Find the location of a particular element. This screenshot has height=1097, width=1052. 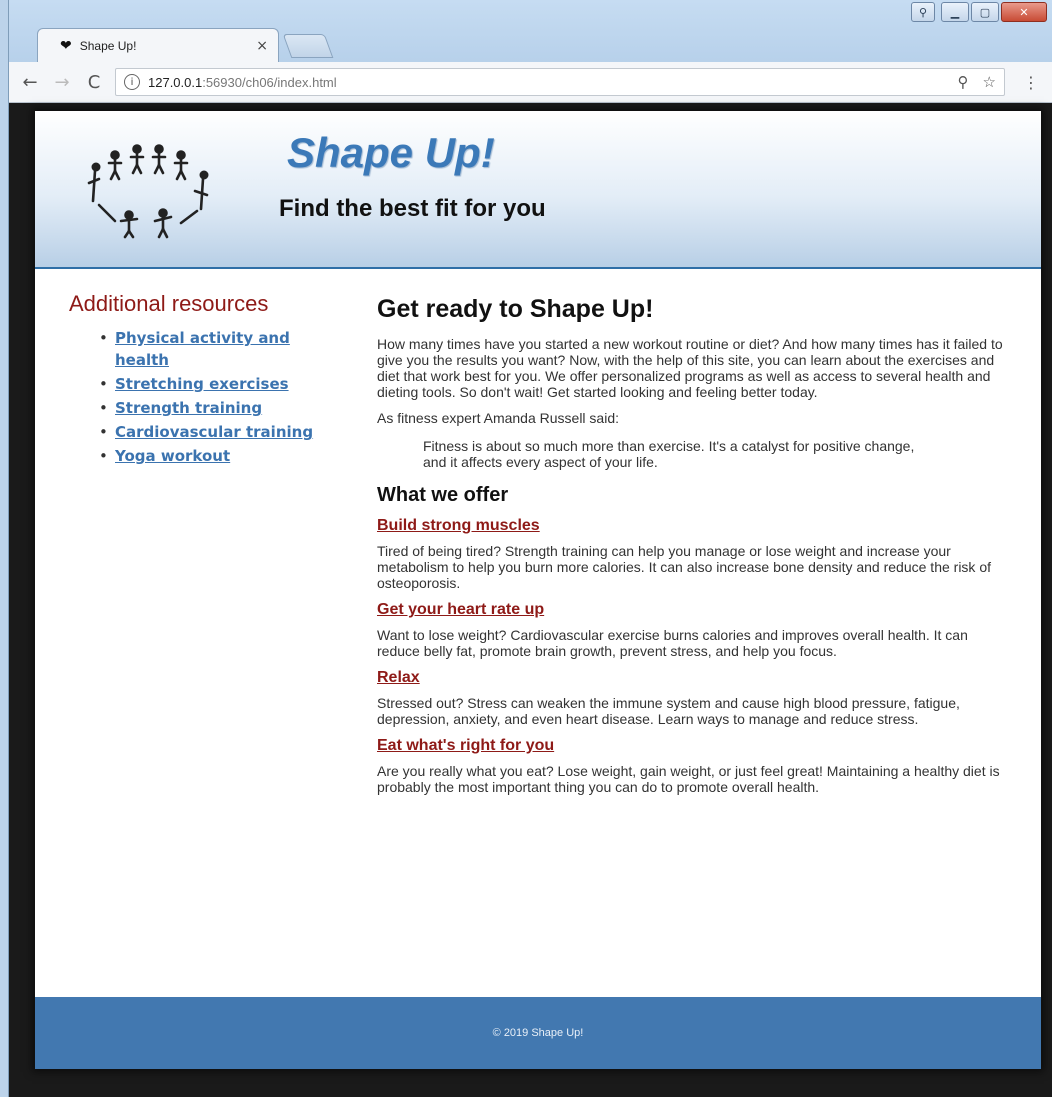

address-bar: i 127.0.0.1:56930/ch06/index.html ⚲ ☆ is located at coordinates (560, 82).